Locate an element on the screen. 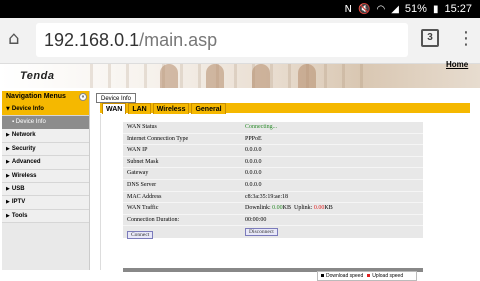 This screenshot has width=480, height=281. sidebar-item-tools: ▶ Tools is located at coordinates (45, 216).